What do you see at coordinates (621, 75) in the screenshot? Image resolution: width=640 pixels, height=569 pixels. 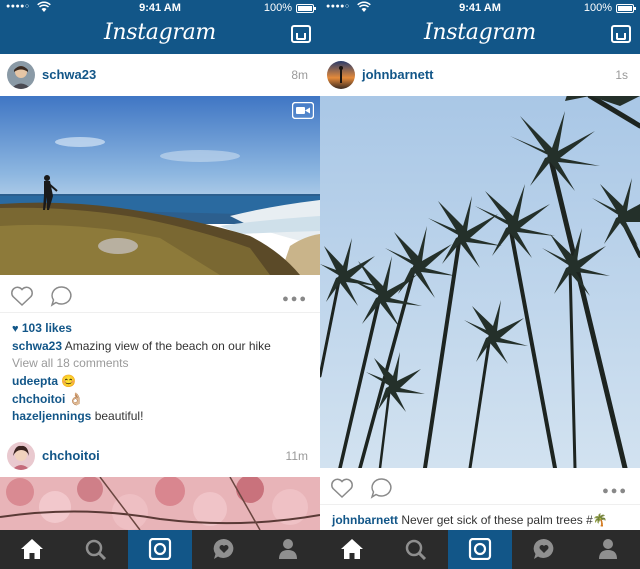 I see `post-time: 1s` at bounding box center [621, 75].